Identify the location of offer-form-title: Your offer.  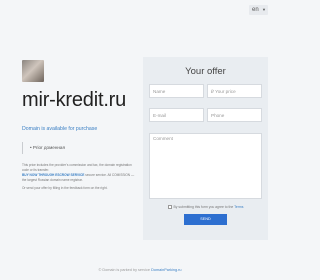
(205, 71).